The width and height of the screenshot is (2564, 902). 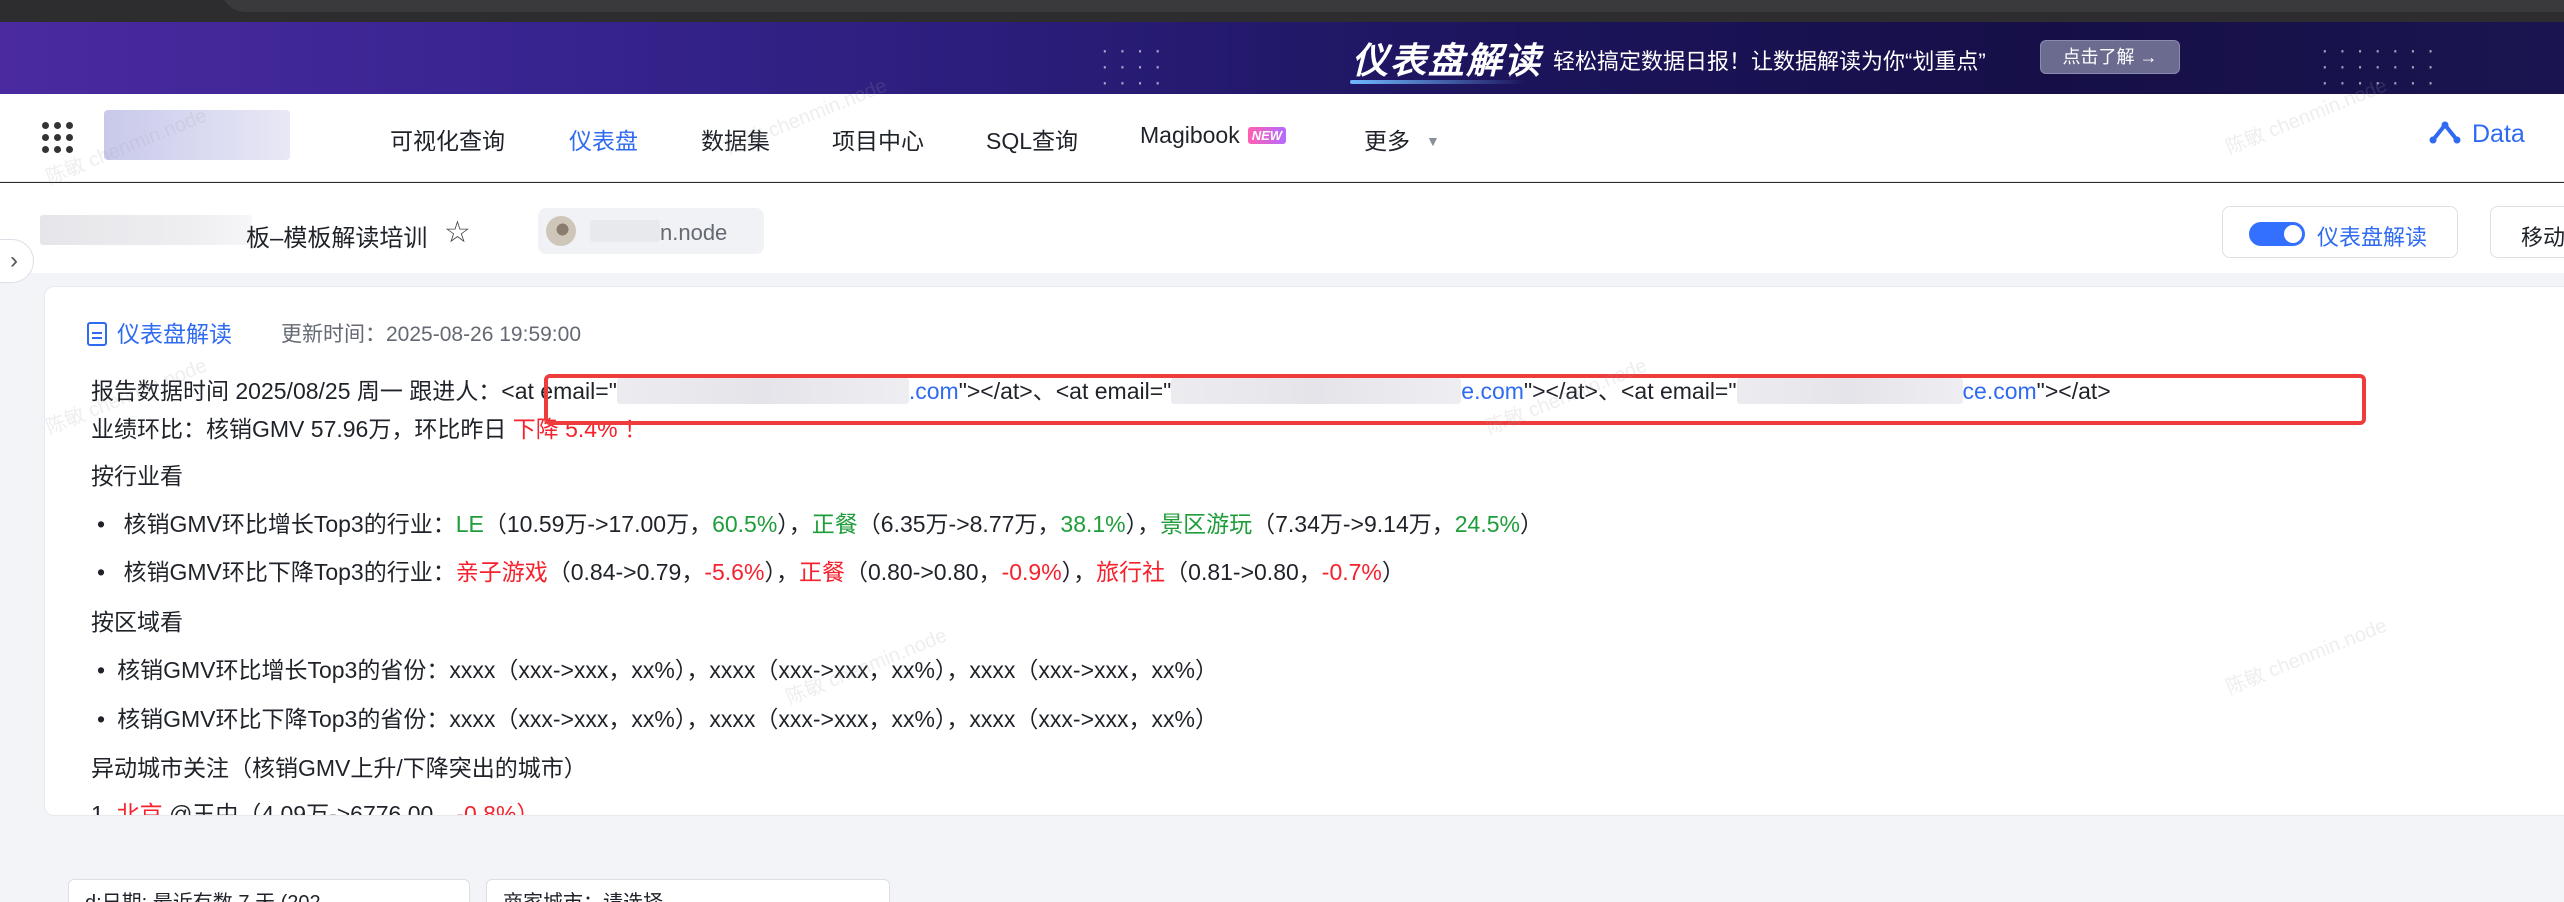 I want to click on industry-down-pct: -5.6%, so click(x=734, y=572).